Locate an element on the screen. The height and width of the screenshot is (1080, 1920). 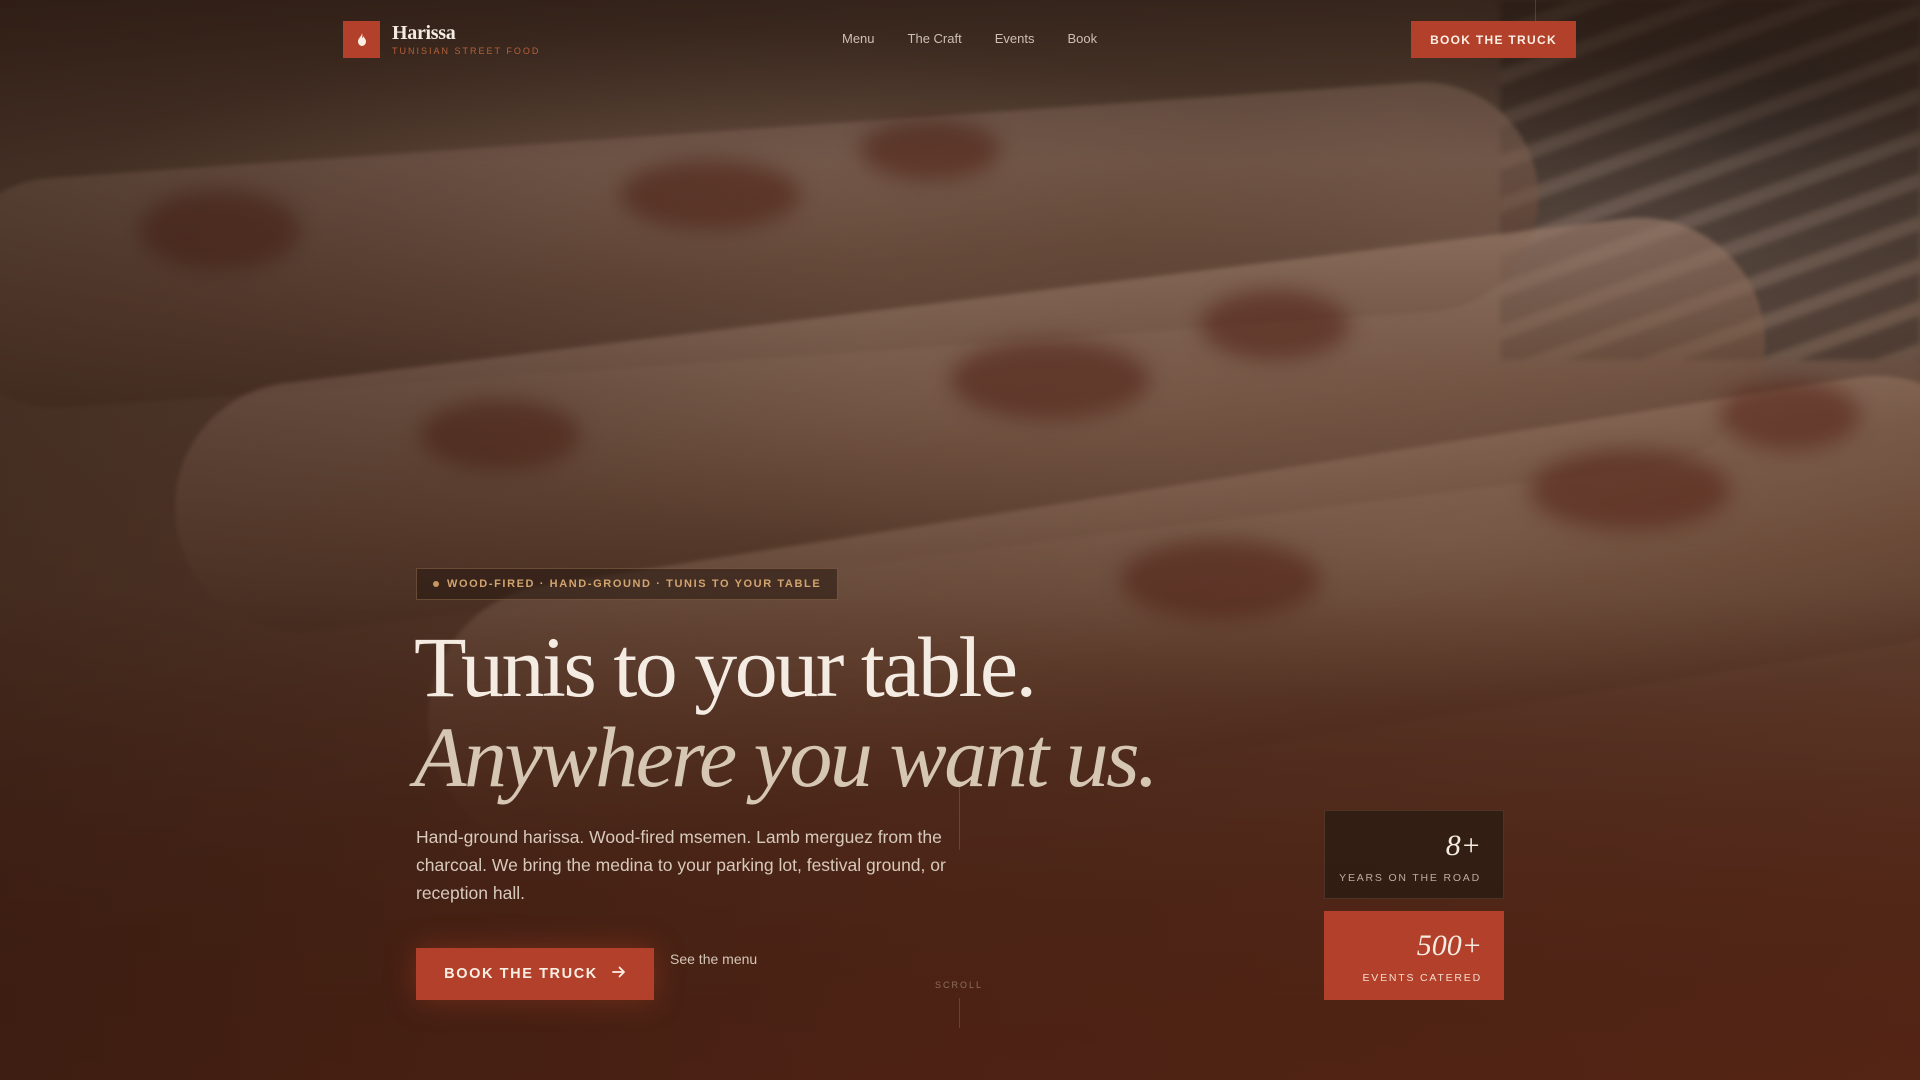
stat-card-years: 8+ YEARS ON THE ROAD is located at coordinates (1414, 854).